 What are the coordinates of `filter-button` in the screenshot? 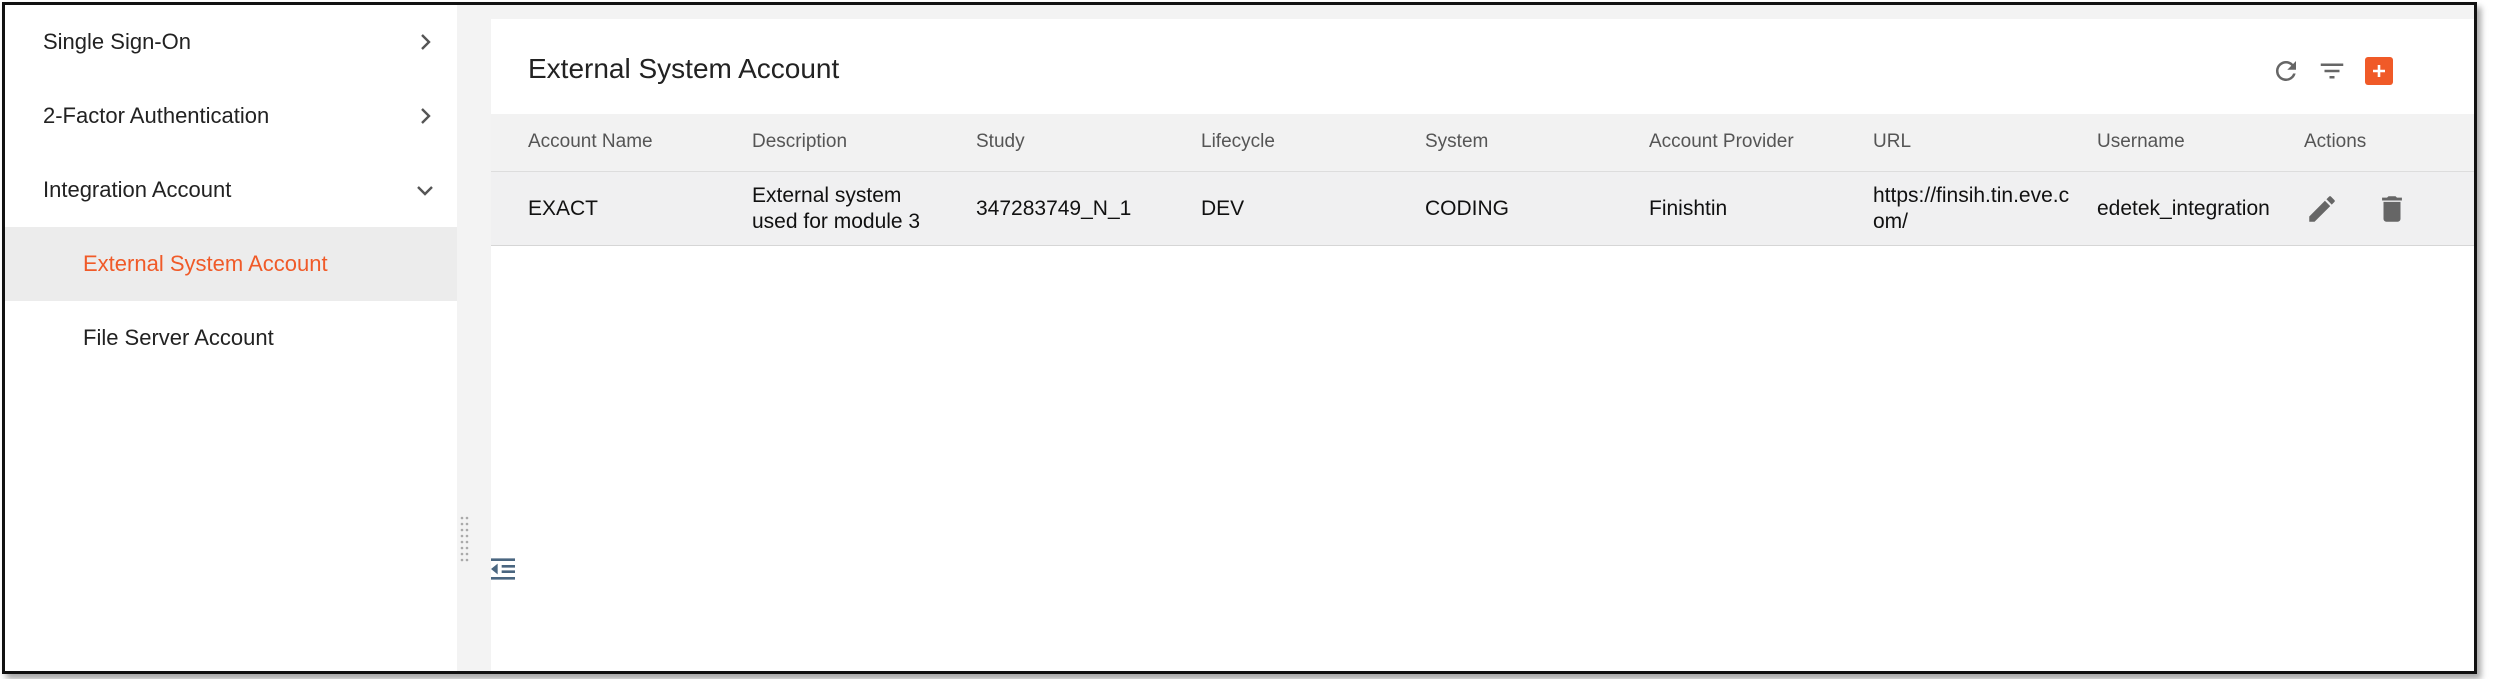 It's located at (2332, 71).